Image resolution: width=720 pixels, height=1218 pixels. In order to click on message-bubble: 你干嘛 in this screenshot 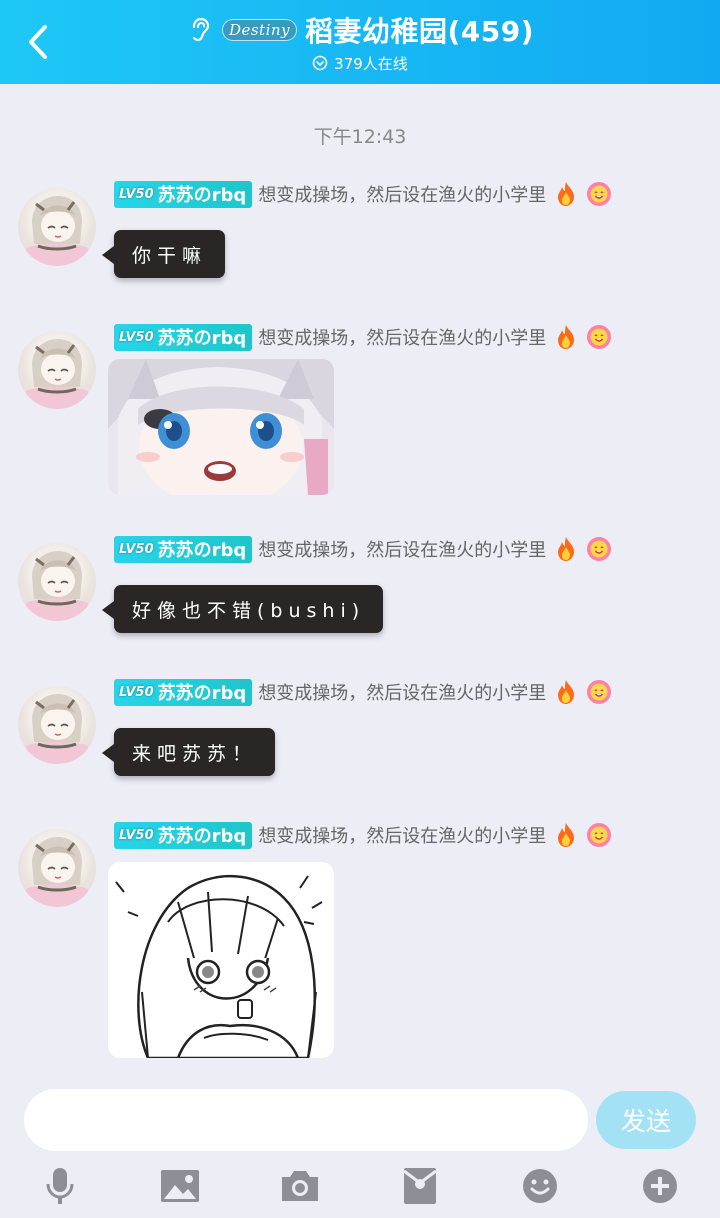, I will do `click(163, 254)`.